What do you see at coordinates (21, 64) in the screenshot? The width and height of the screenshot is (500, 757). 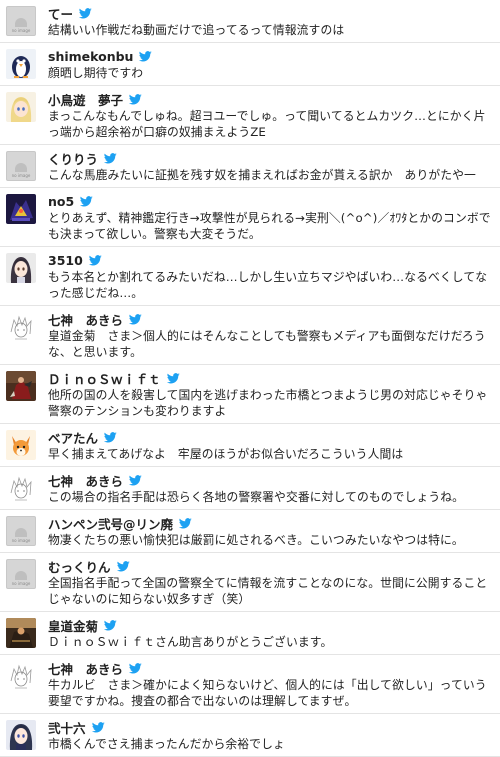 I see `avatar-penguin` at bounding box center [21, 64].